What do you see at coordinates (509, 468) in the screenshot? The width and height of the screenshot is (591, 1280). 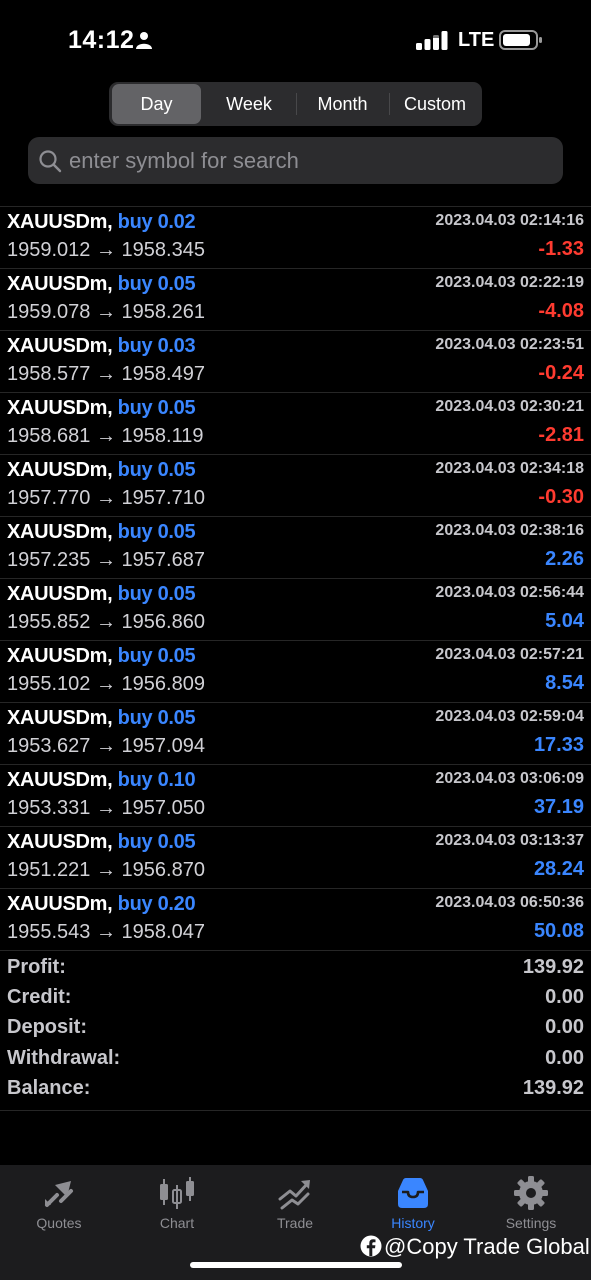 I see `deal-time: 2023.04.03 02:34:18` at bounding box center [509, 468].